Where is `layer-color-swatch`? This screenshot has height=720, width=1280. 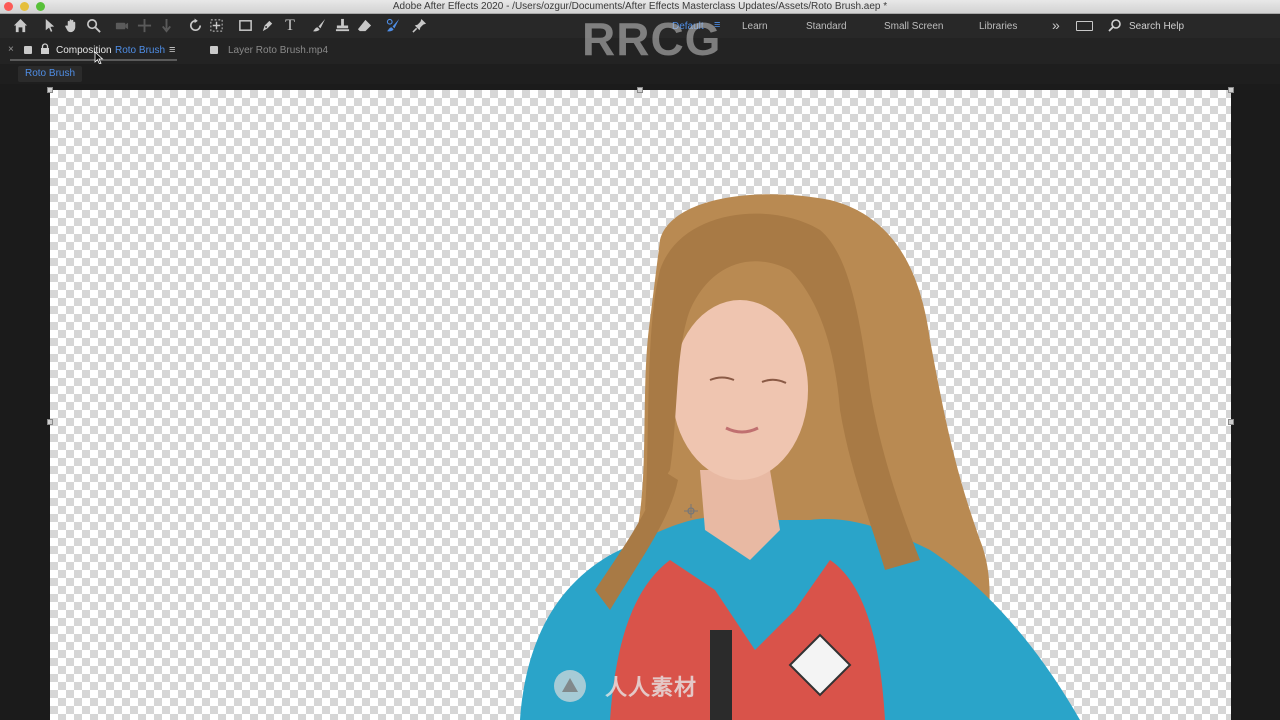
layer-color-swatch is located at coordinates (214, 50).